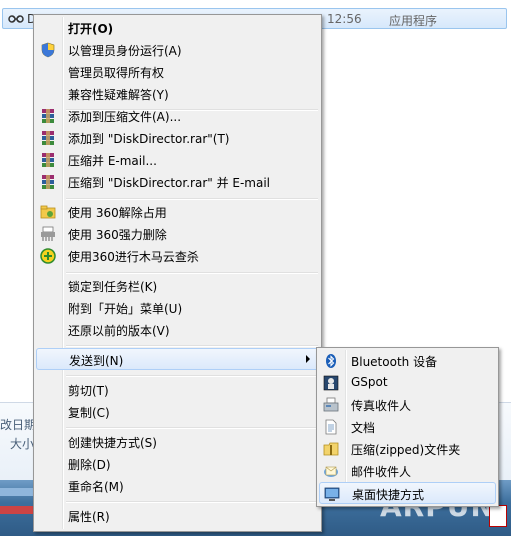 The image size is (511, 536). What do you see at coordinates (177, 359) in the screenshot?
I see `menu-item-send-to: 发送到(N)` at bounding box center [177, 359].